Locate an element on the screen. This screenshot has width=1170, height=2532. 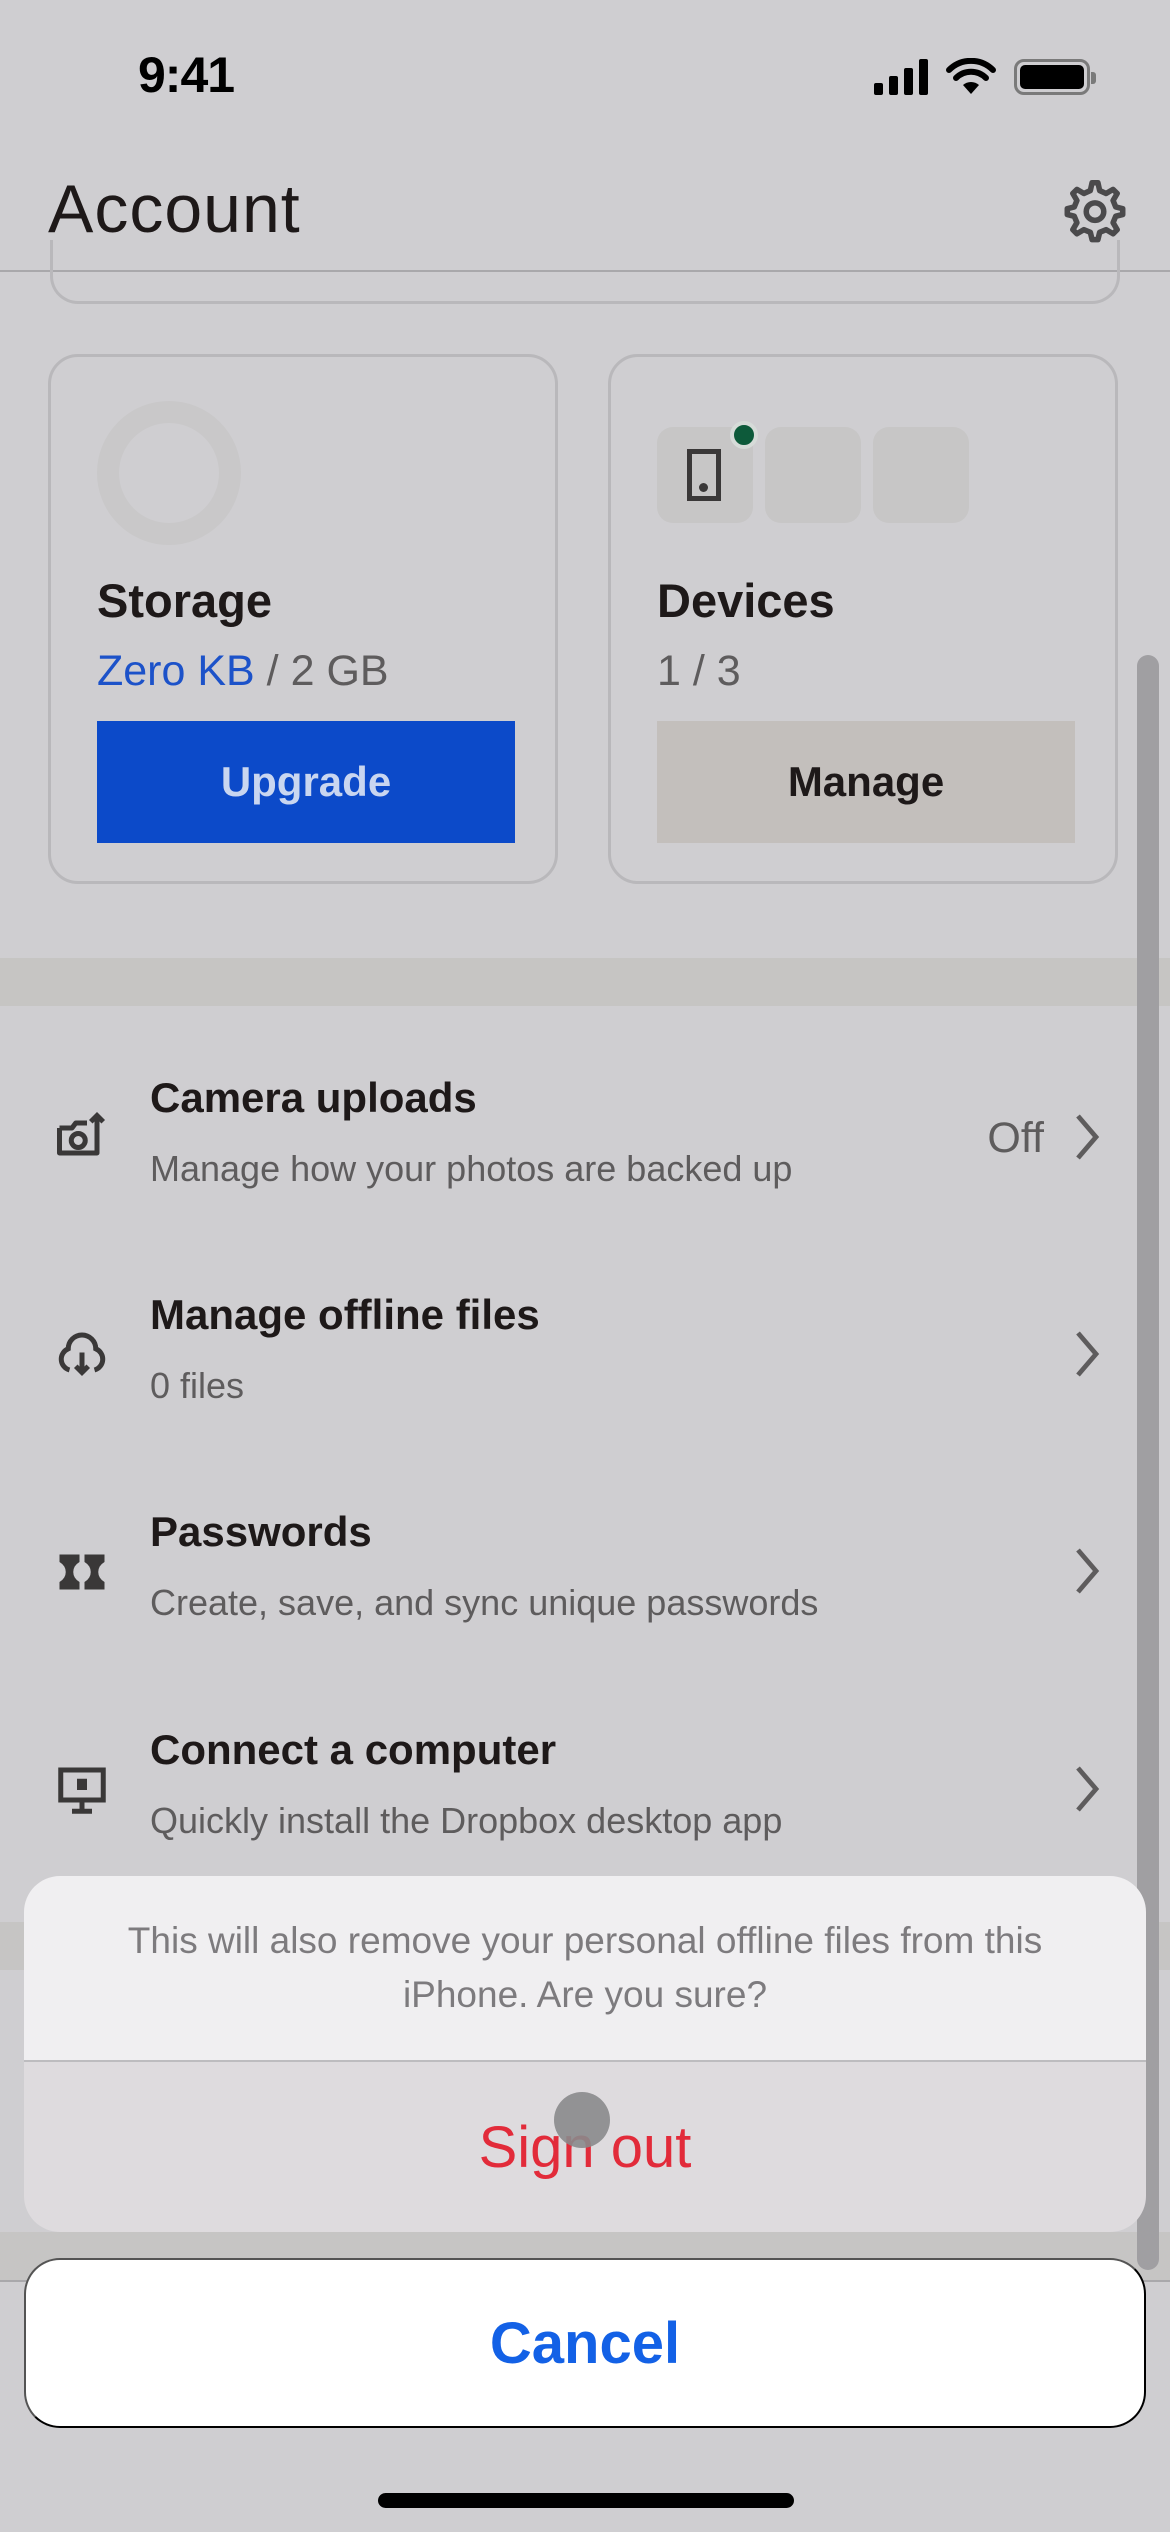
device-slot-filled is located at coordinates (707, 472).